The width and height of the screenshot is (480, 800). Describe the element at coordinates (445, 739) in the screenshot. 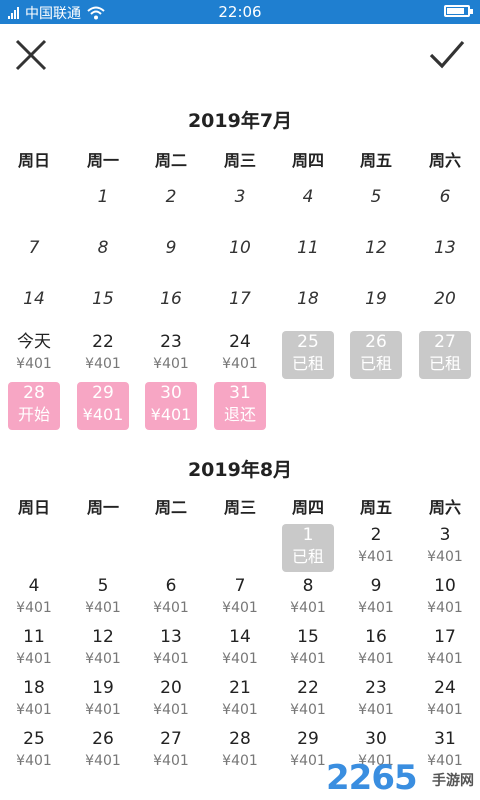

I see `day-number: 31` at that location.